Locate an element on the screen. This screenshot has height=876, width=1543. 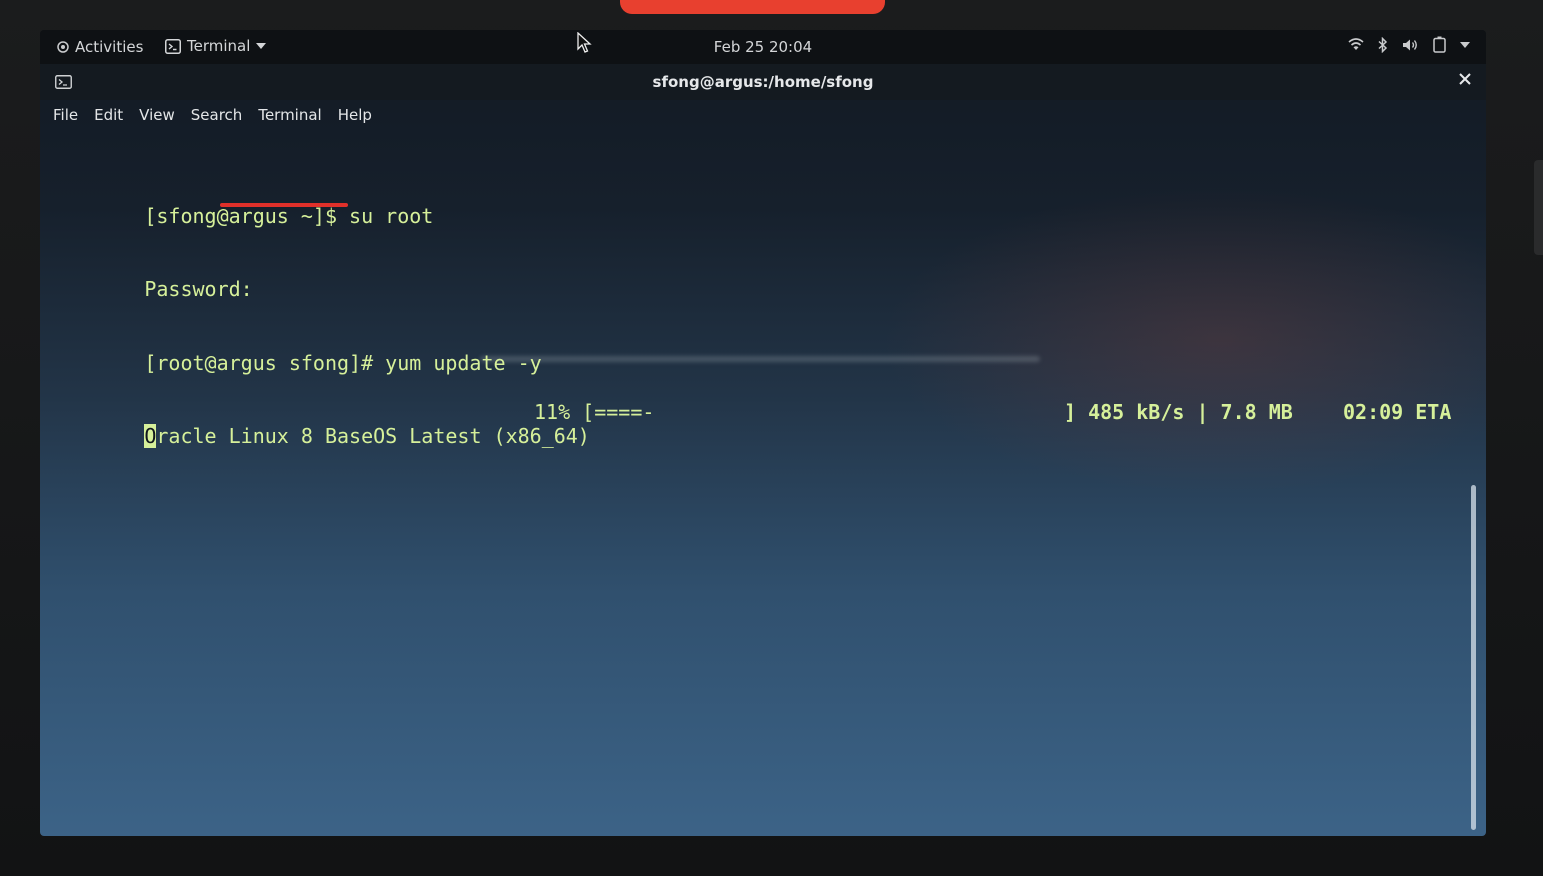
gnome-top-bar: Activities Terminal Feb 25 20:04 is located at coordinates (763, 47).